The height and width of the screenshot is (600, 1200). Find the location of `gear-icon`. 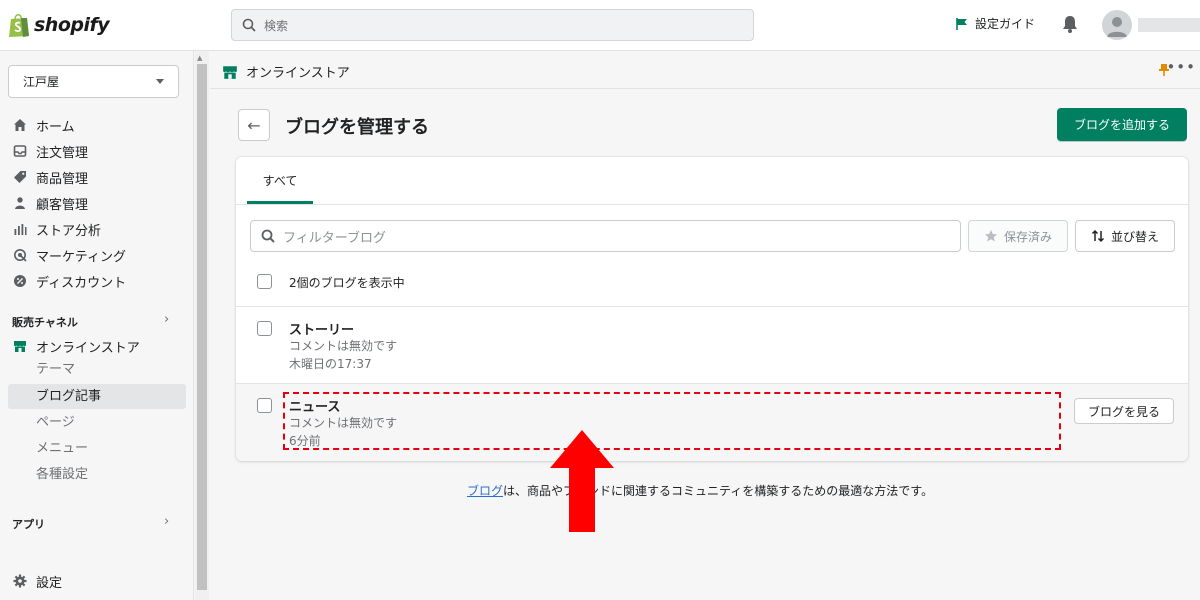

gear-icon is located at coordinates (20, 581).